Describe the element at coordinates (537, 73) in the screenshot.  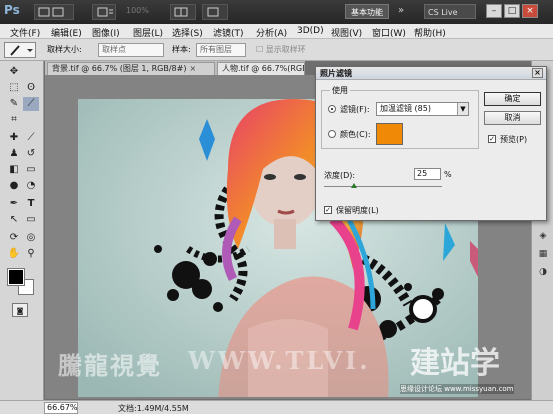
I see `close-icon: ×` at that location.